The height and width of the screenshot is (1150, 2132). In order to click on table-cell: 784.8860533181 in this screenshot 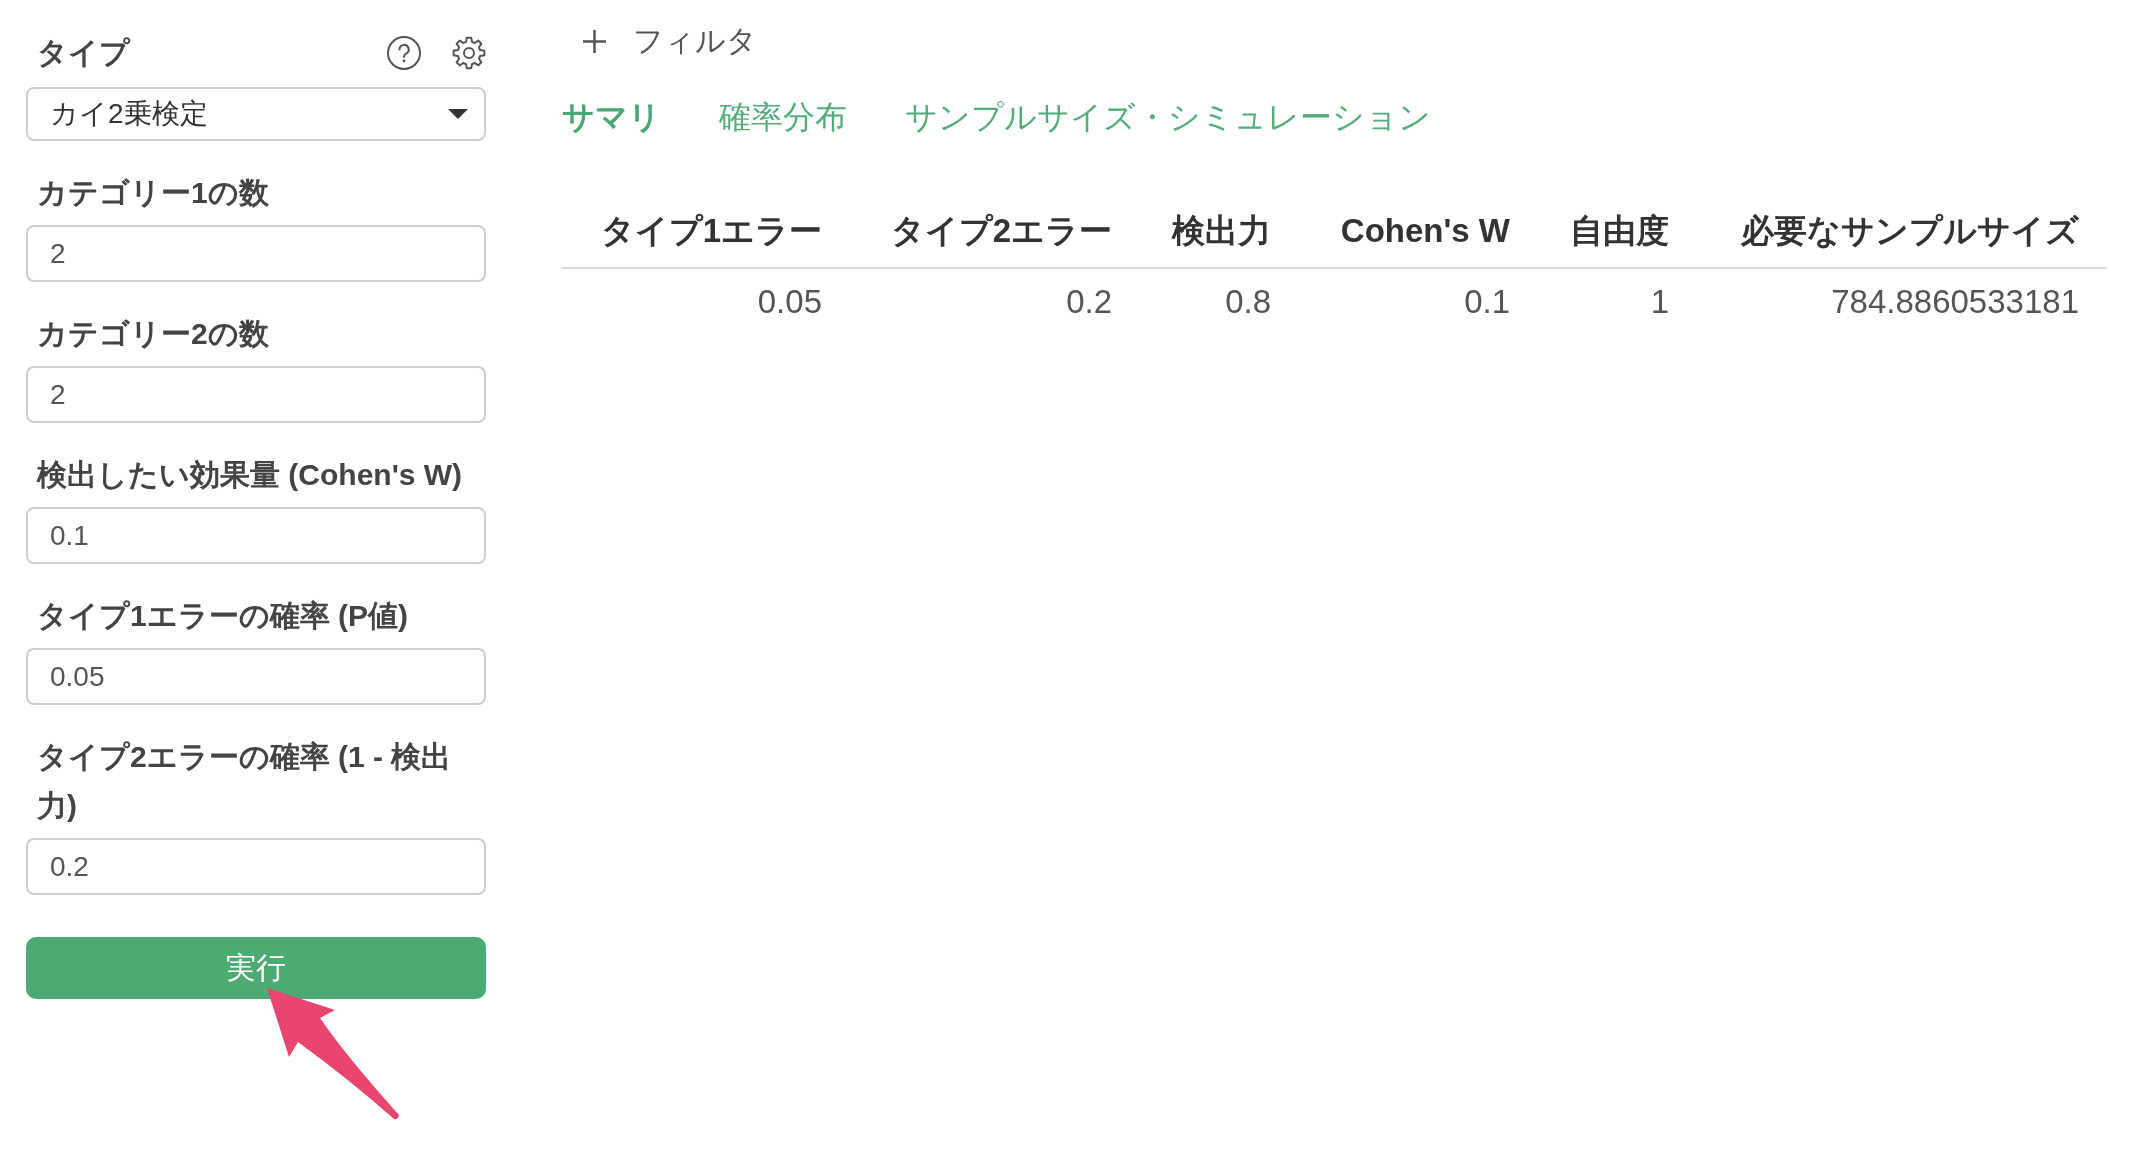, I will do `click(1902, 301)`.